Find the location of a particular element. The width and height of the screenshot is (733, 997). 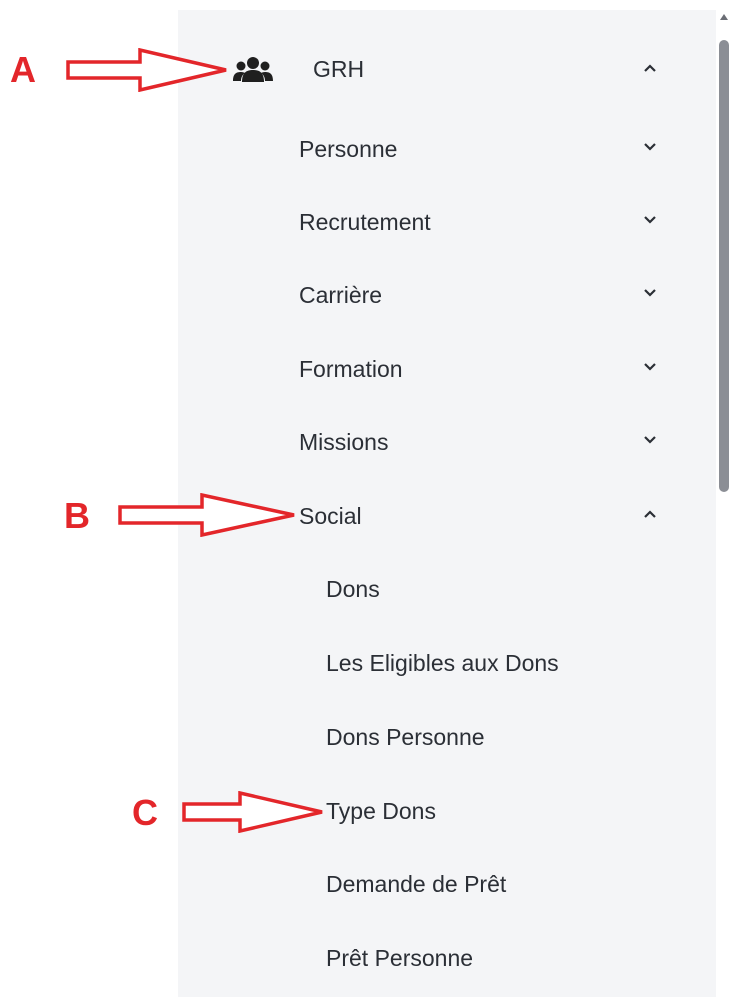

menu-item-label: Carrière is located at coordinates (341, 294).